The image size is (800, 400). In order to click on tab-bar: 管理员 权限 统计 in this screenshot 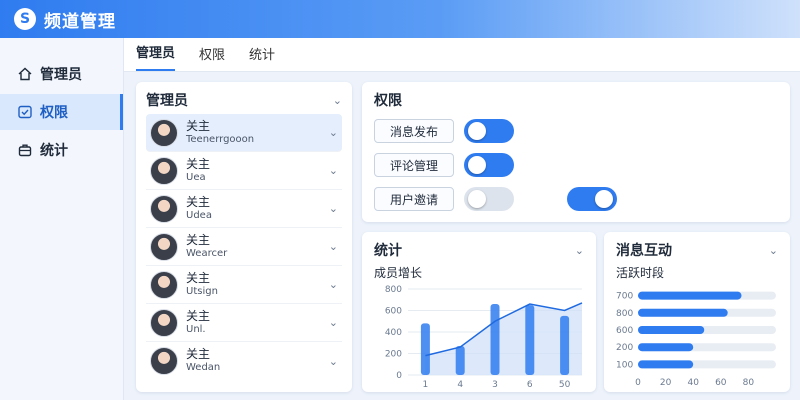, I will do `click(462, 55)`.